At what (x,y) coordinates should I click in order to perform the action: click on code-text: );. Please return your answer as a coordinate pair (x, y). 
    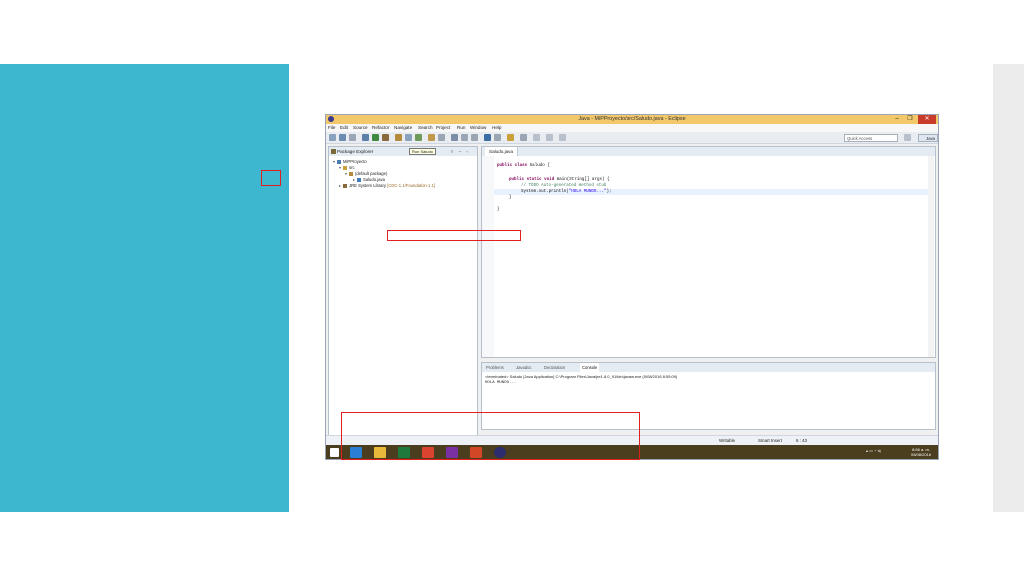
    Looking at the image, I should click on (609, 192).